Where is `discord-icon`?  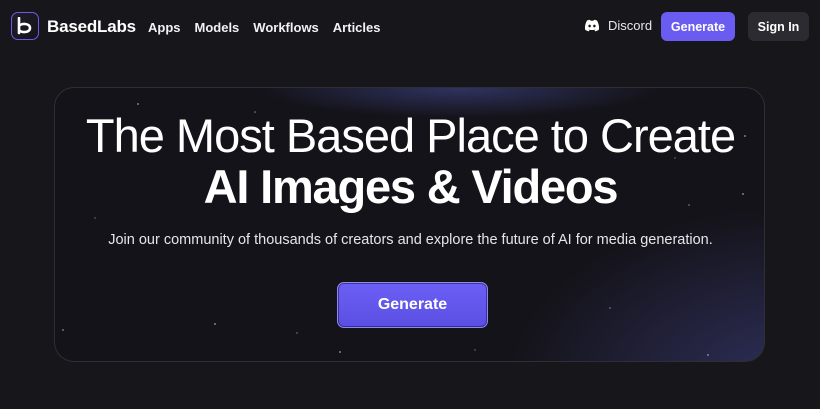
discord-icon is located at coordinates (592, 25).